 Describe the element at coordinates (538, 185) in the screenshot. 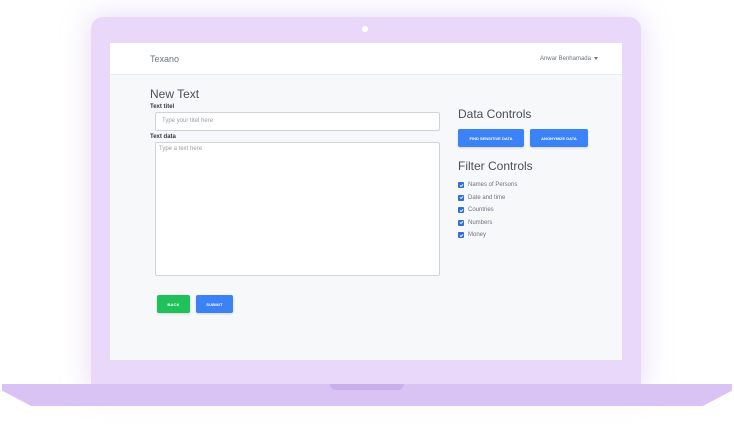

I see `filter-item-persons: Names of Persons` at that location.